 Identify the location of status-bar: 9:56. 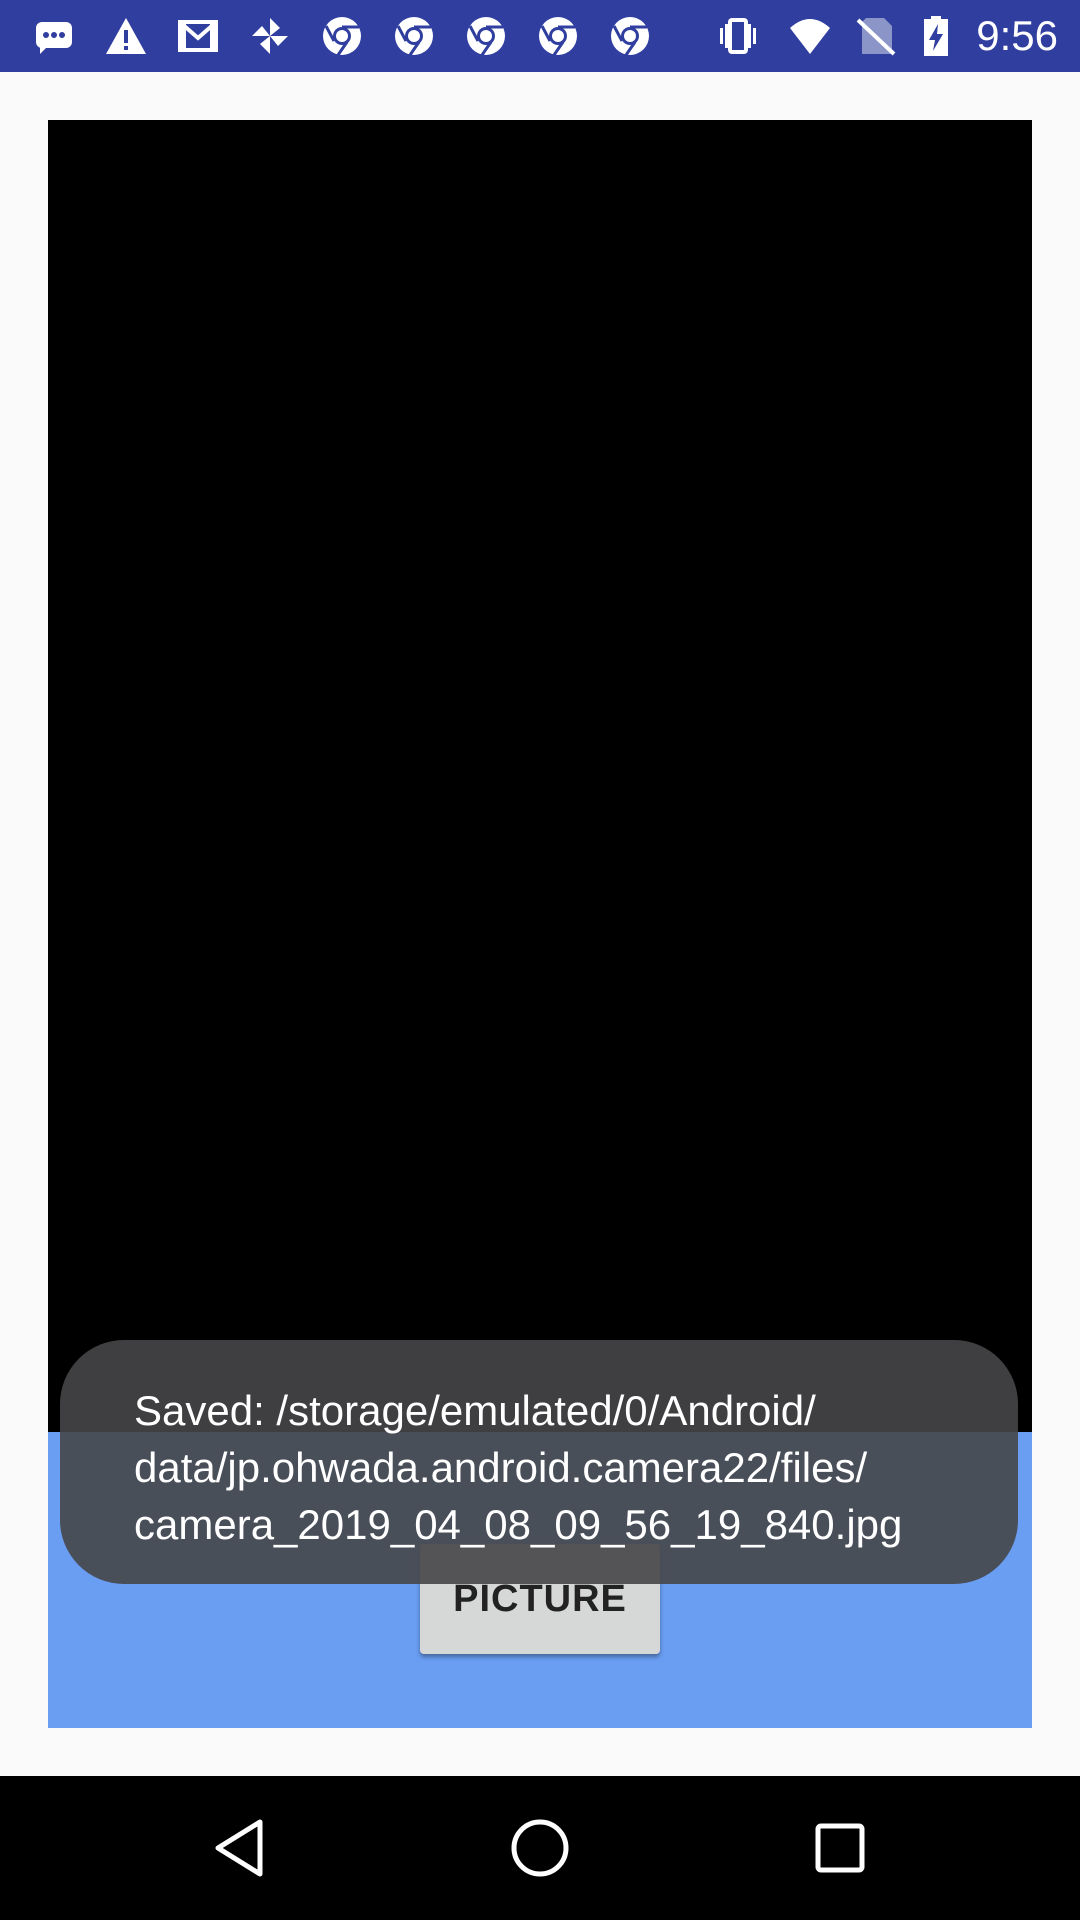
(540, 36).